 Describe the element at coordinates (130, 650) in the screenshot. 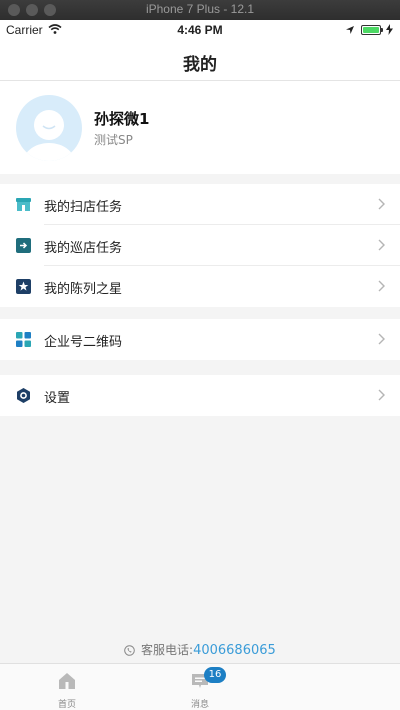

I see `phone-icon` at that location.